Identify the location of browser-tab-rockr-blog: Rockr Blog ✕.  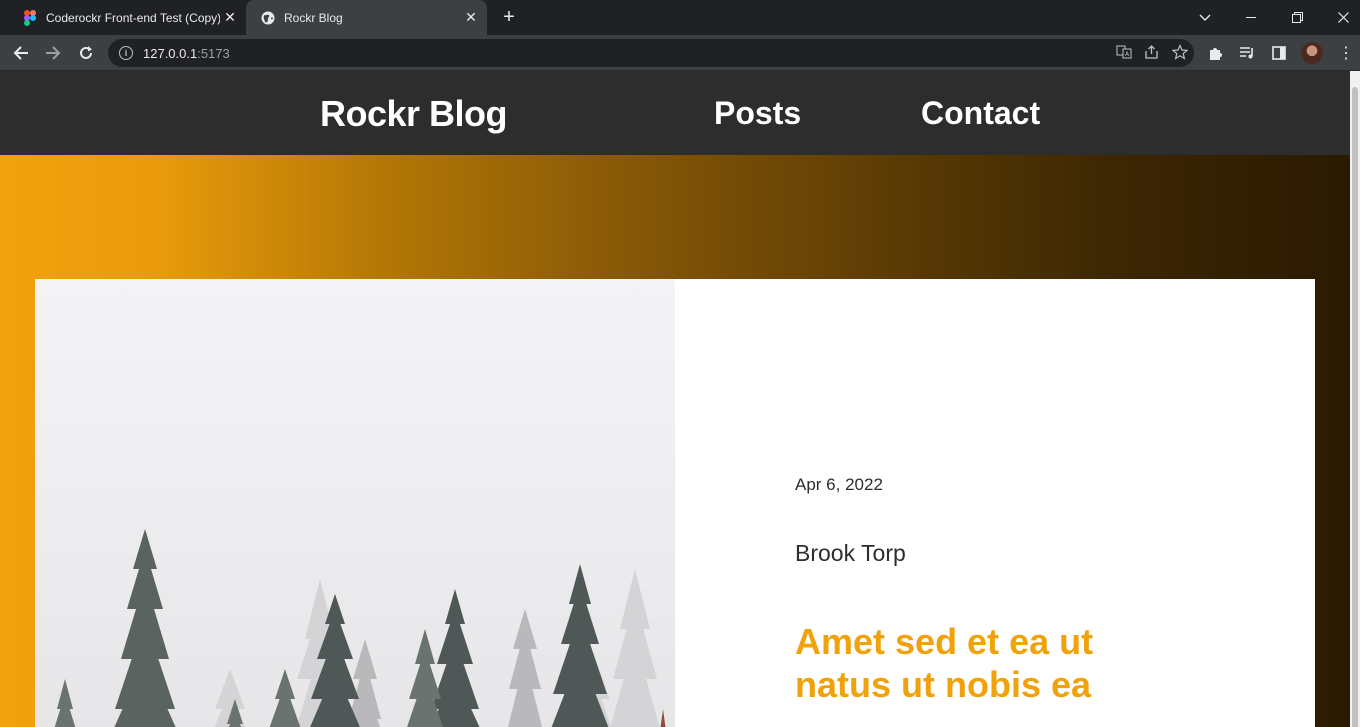
(366, 17).